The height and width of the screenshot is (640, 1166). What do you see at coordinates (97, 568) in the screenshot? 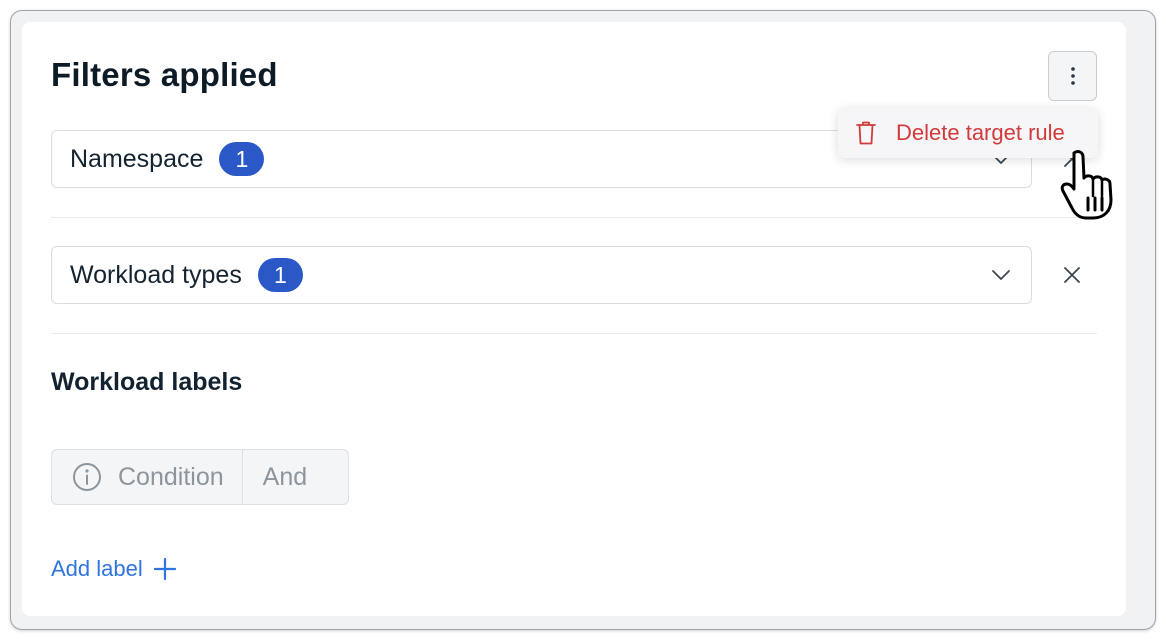
I see `add-label-text: Add label` at bounding box center [97, 568].